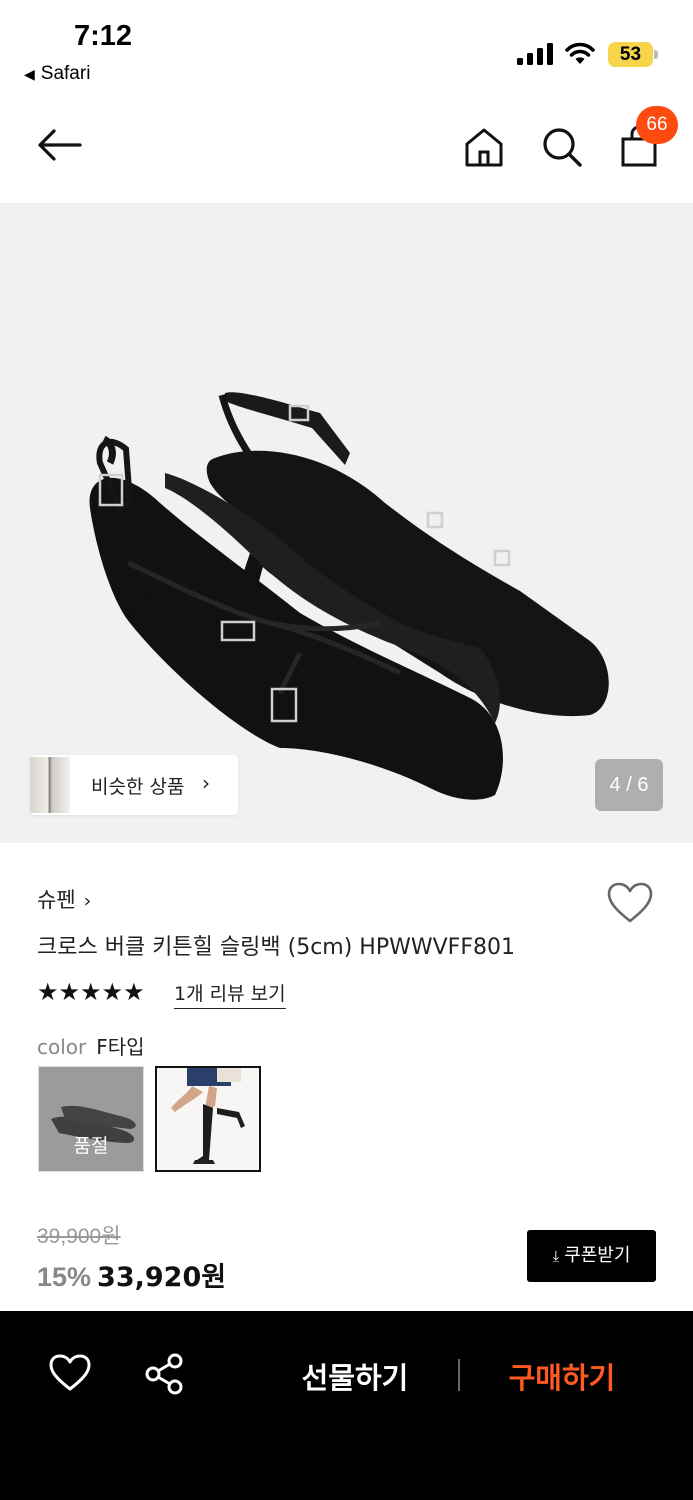  Describe the element at coordinates (630, 903) in the screenshot. I see `wishlist-heart-icon` at that location.